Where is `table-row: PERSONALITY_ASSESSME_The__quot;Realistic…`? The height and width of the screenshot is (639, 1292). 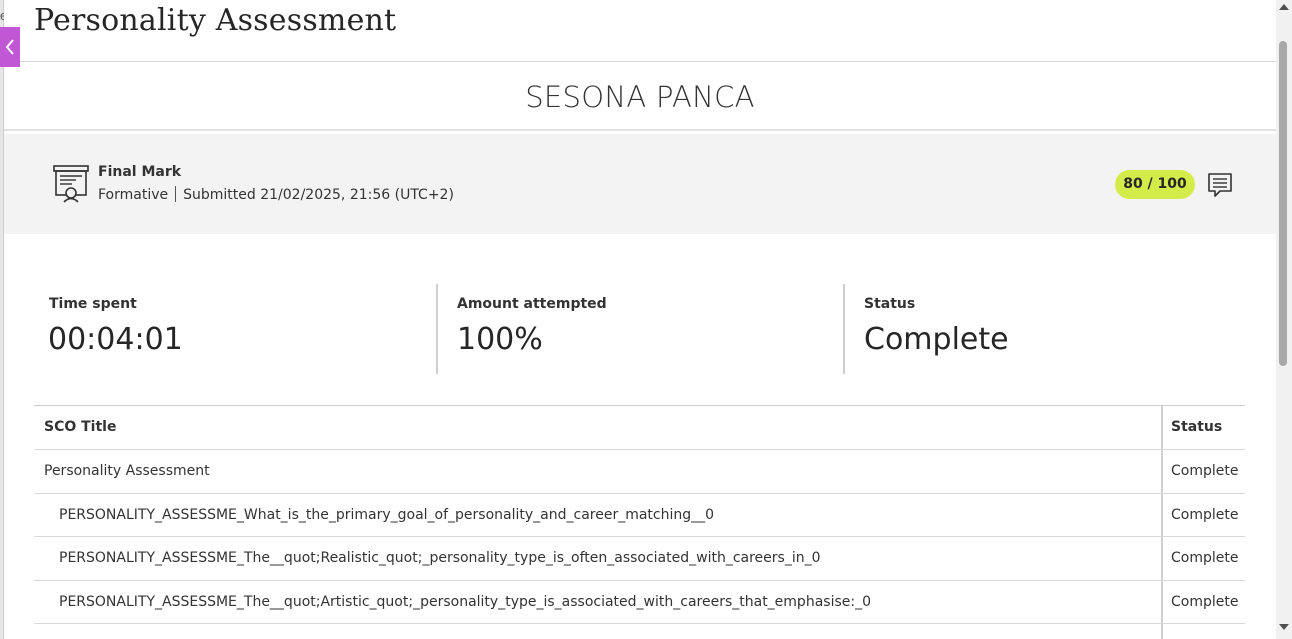 table-row: PERSONALITY_ASSESSME_The__quot;Realistic… is located at coordinates (639, 559).